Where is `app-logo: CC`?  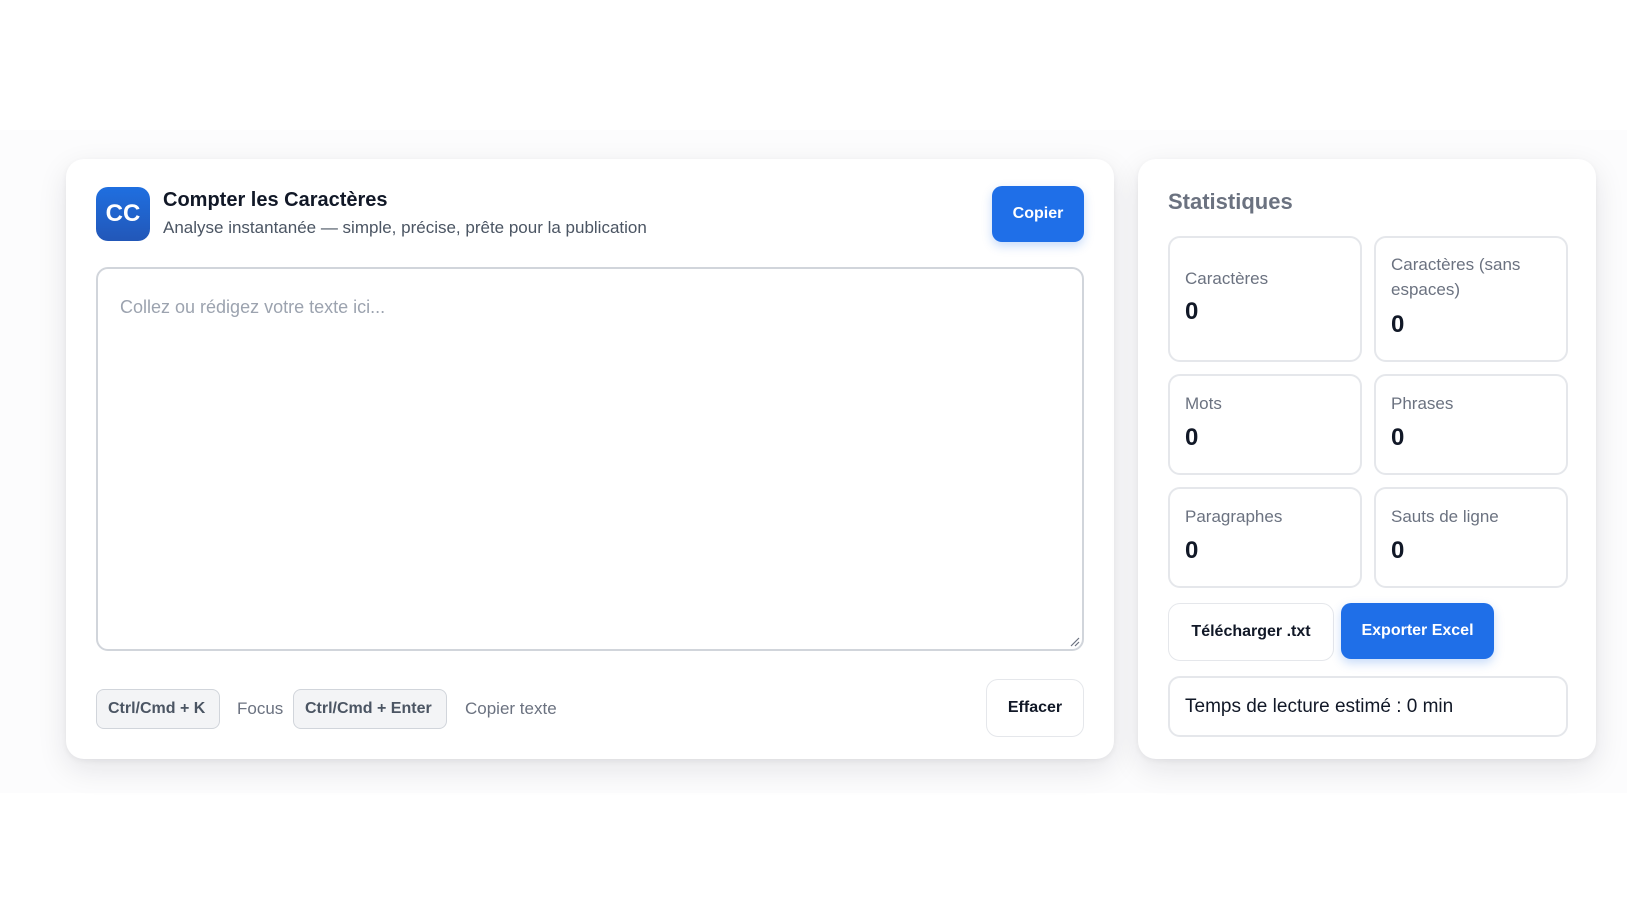 app-logo: CC is located at coordinates (123, 214).